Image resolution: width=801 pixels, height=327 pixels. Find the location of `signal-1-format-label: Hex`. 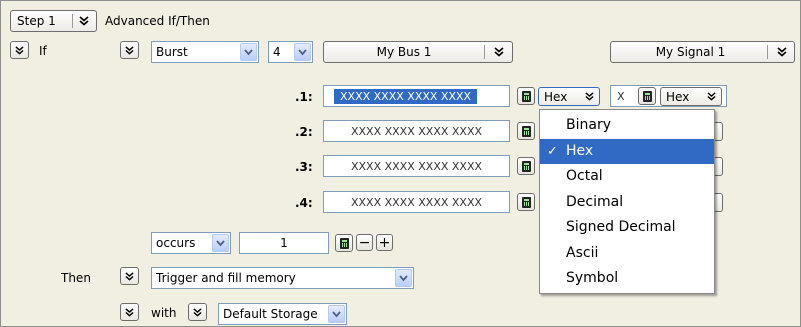

signal-1-format-label: Hex is located at coordinates (678, 96).